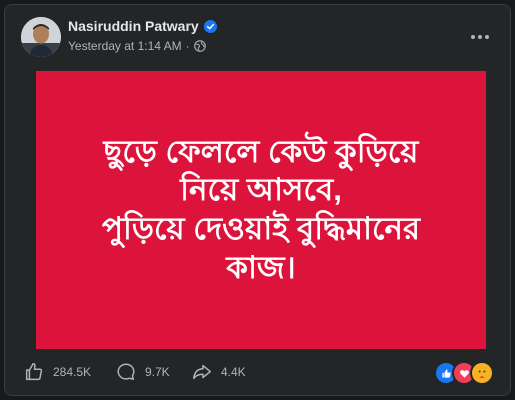 The image size is (515, 400). I want to click on verified-badge-icon, so click(210, 26).